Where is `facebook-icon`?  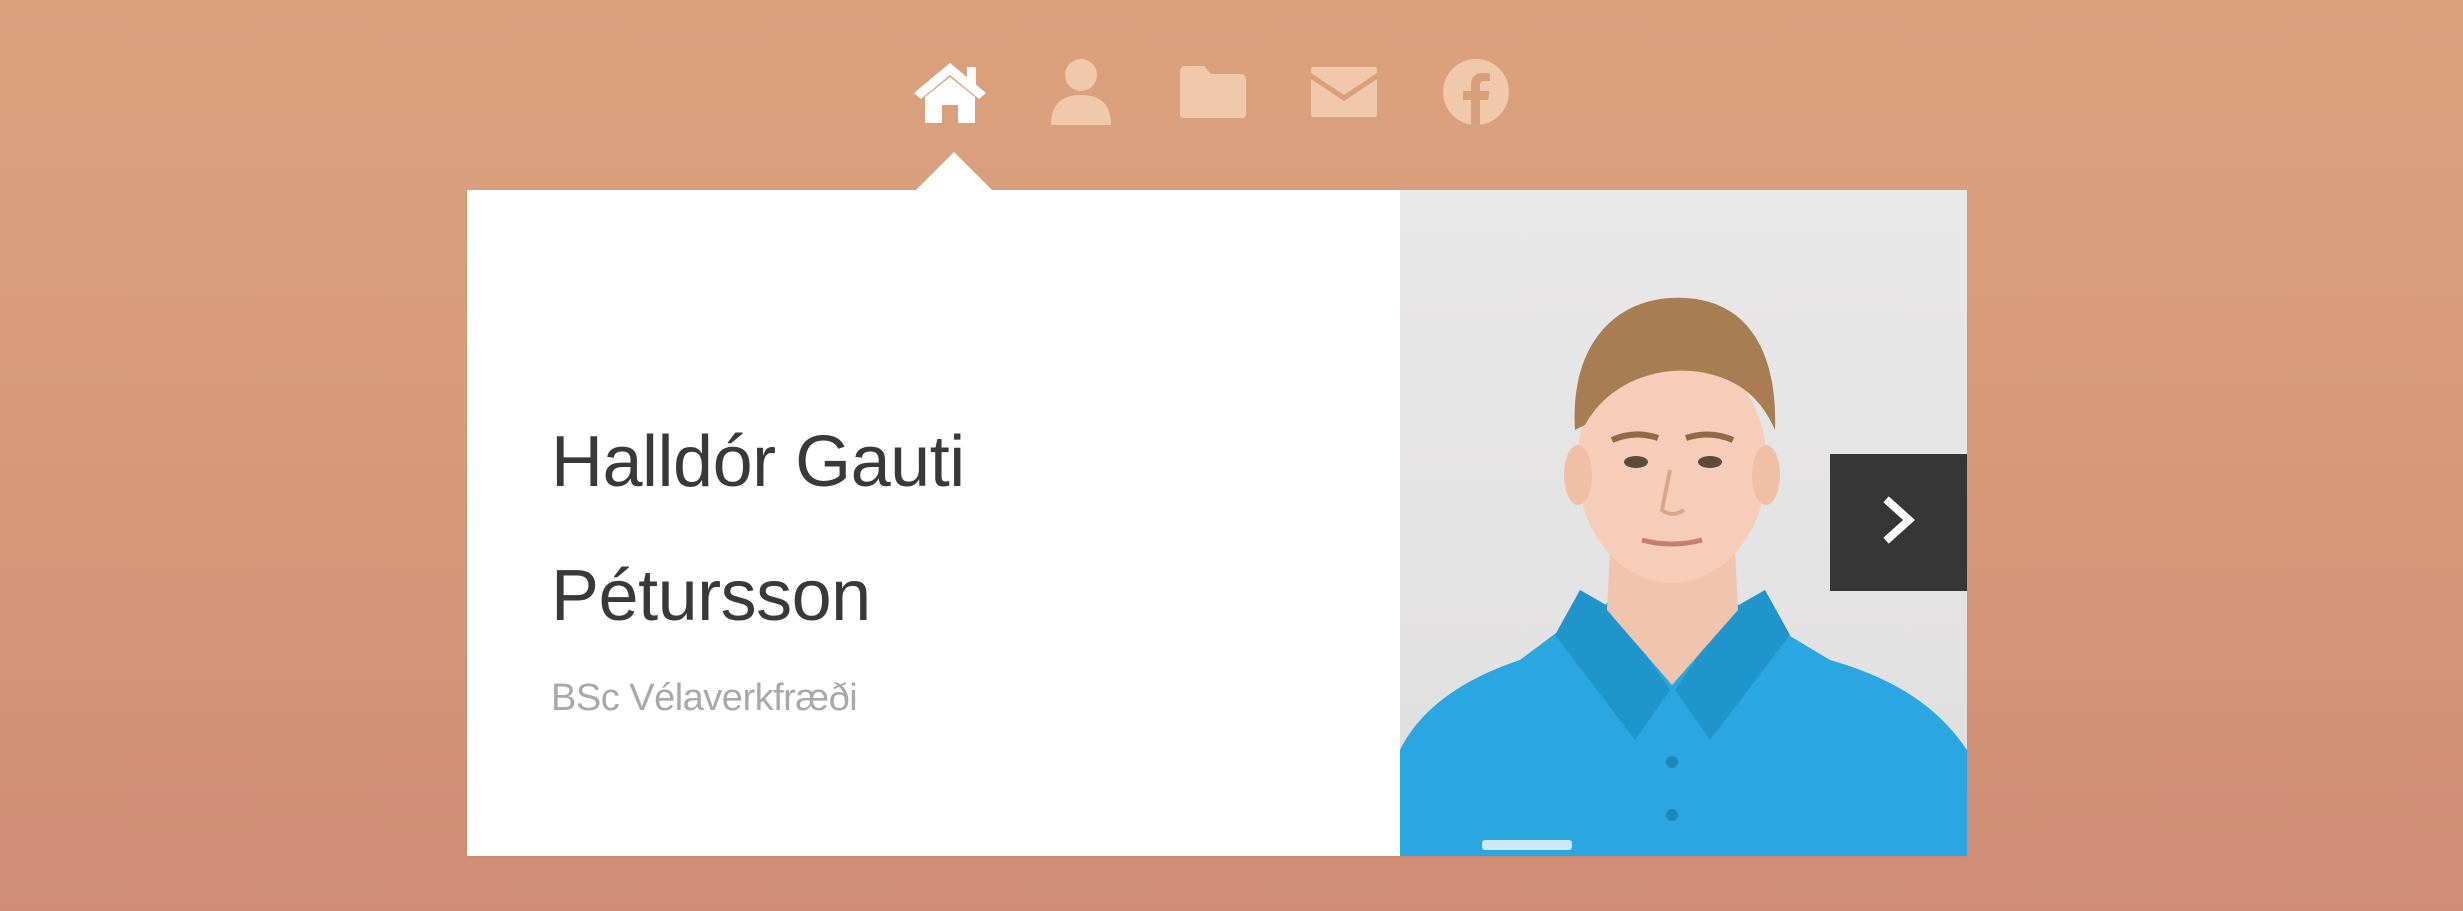
facebook-icon is located at coordinates (1476, 92).